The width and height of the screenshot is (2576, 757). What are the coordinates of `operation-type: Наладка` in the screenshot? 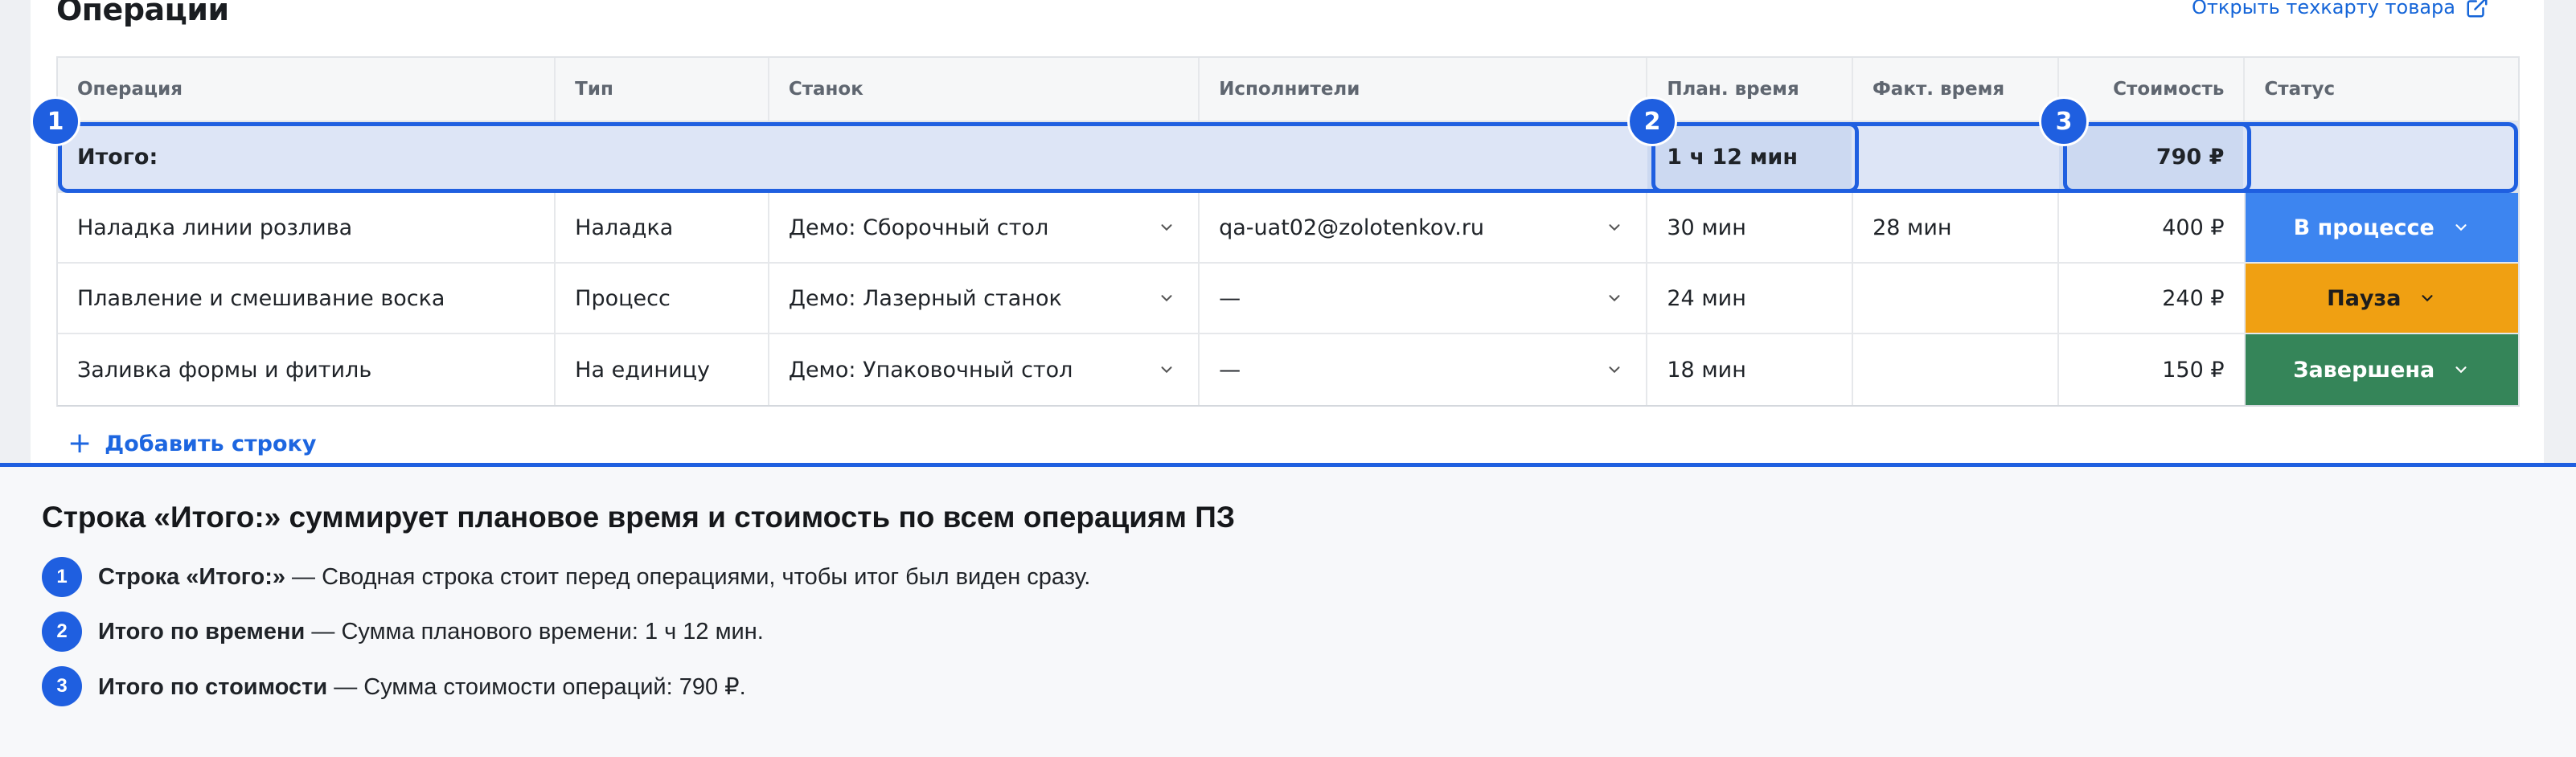 It's located at (662, 227).